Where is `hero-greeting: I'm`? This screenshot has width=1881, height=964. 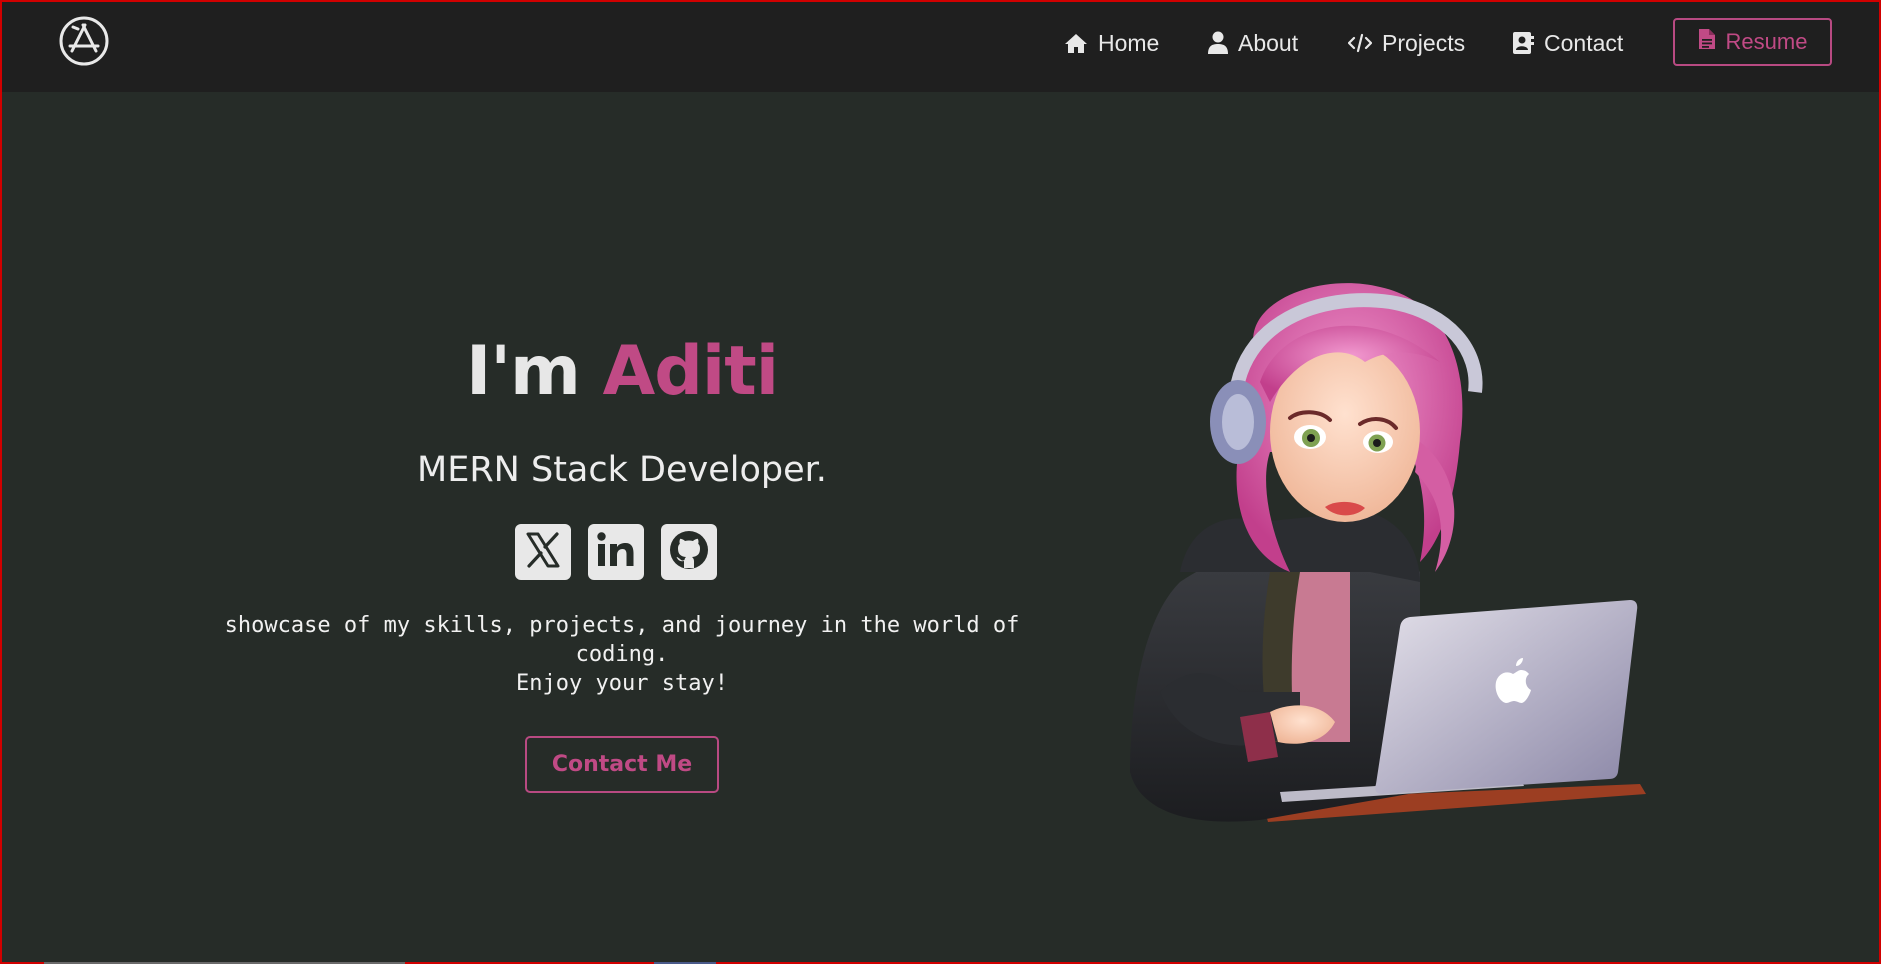
hero-greeting: I'm is located at coordinates (523, 371).